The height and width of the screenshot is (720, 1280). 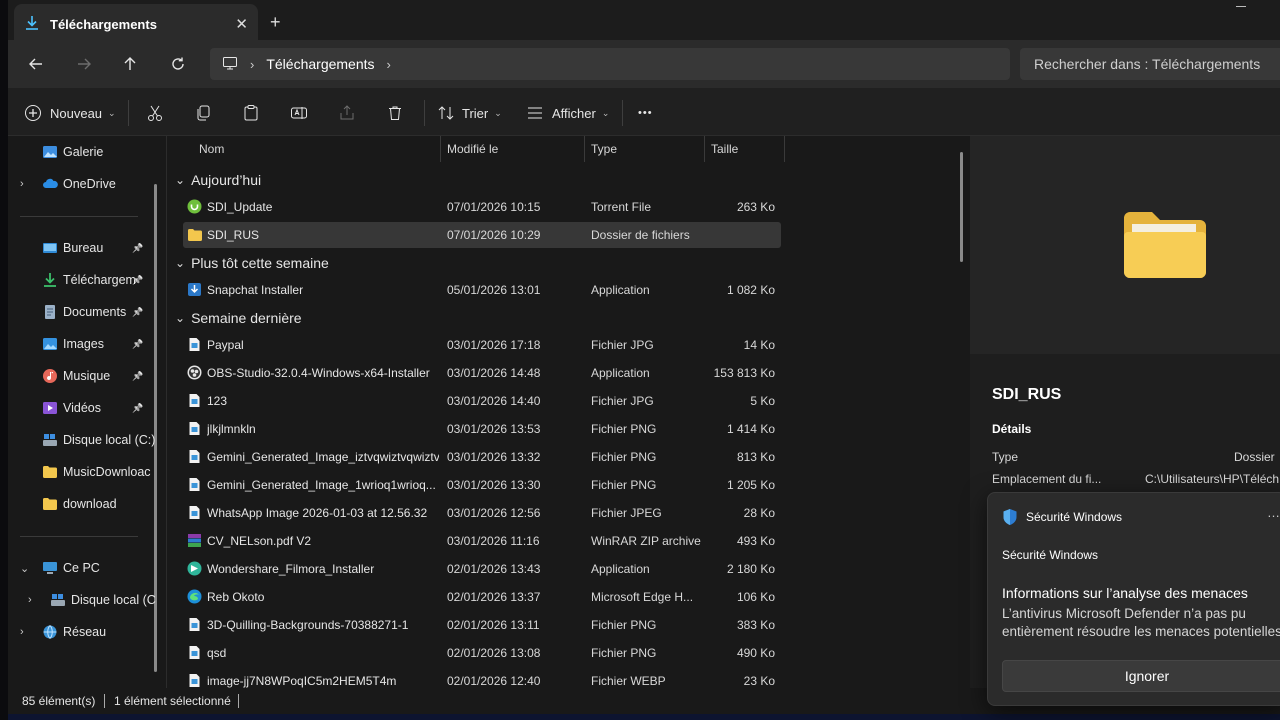 What do you see at coordinates (83, 408) in the screenshot?
I see `sidebar-item-vid-os: Vidéos 📌` at bounding box center [83, 408].